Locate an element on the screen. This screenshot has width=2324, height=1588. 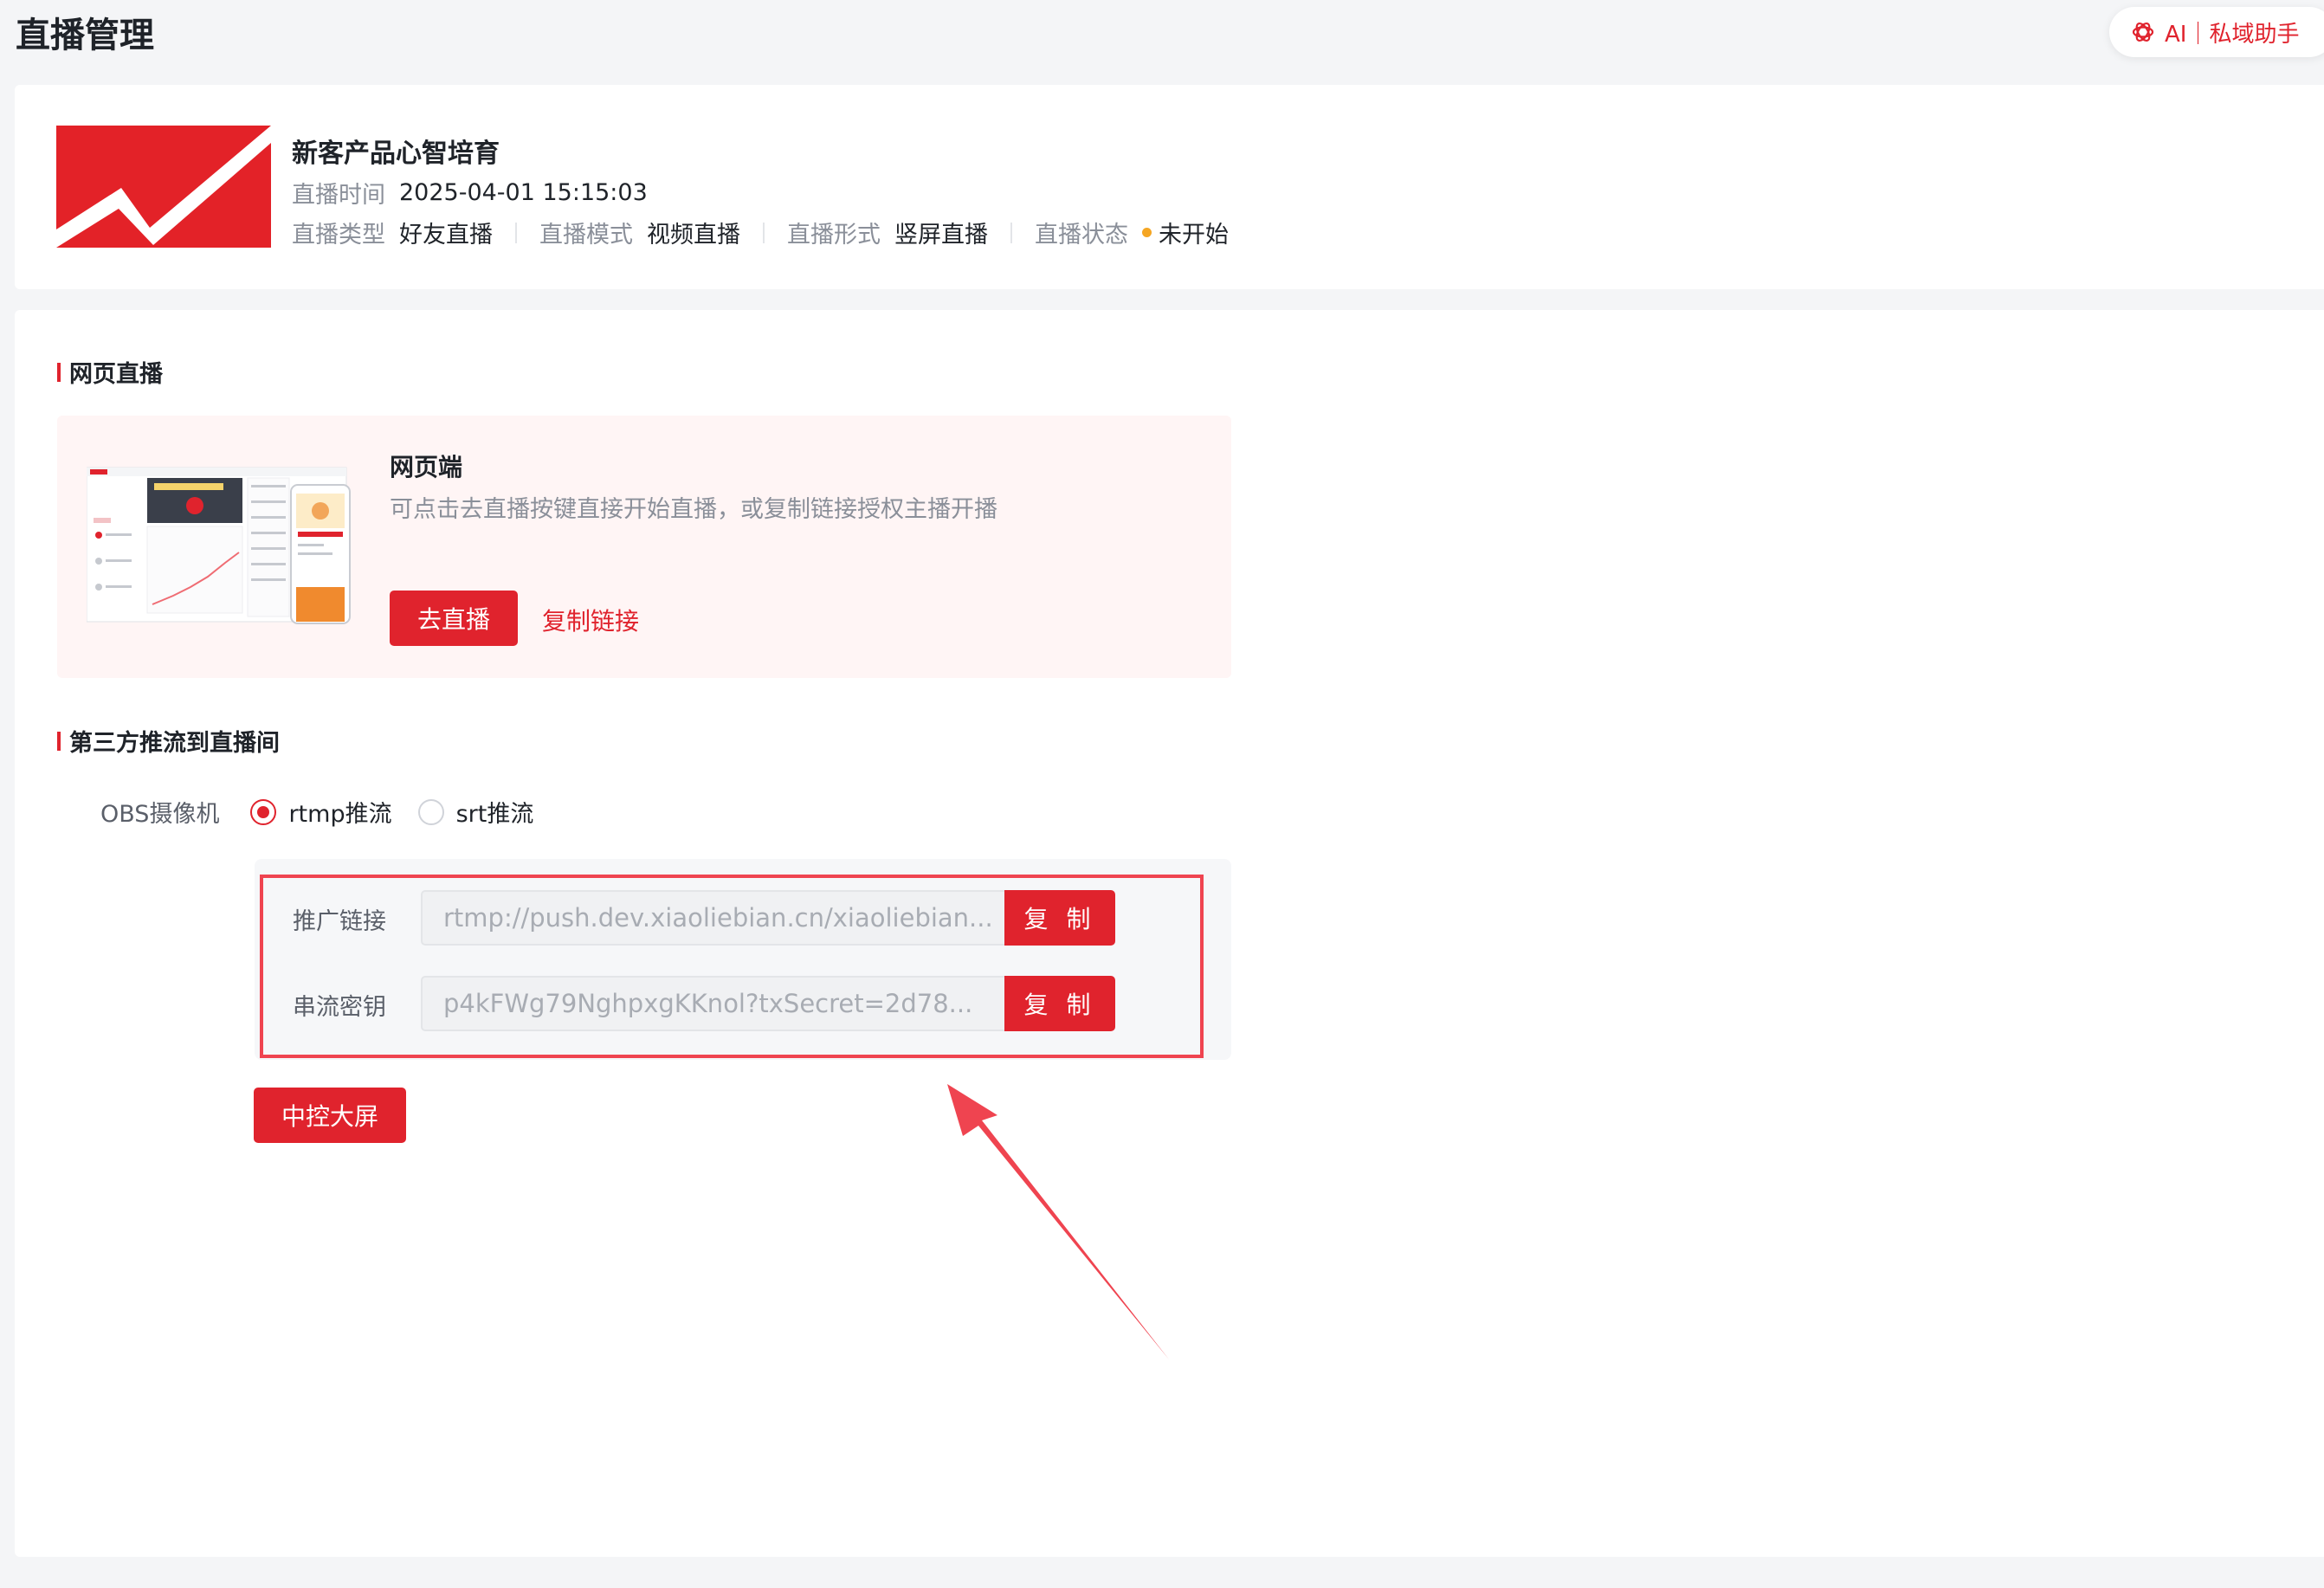
third-party-section-title: 第三方推流到直播间 is located at coordinates (169, 741).